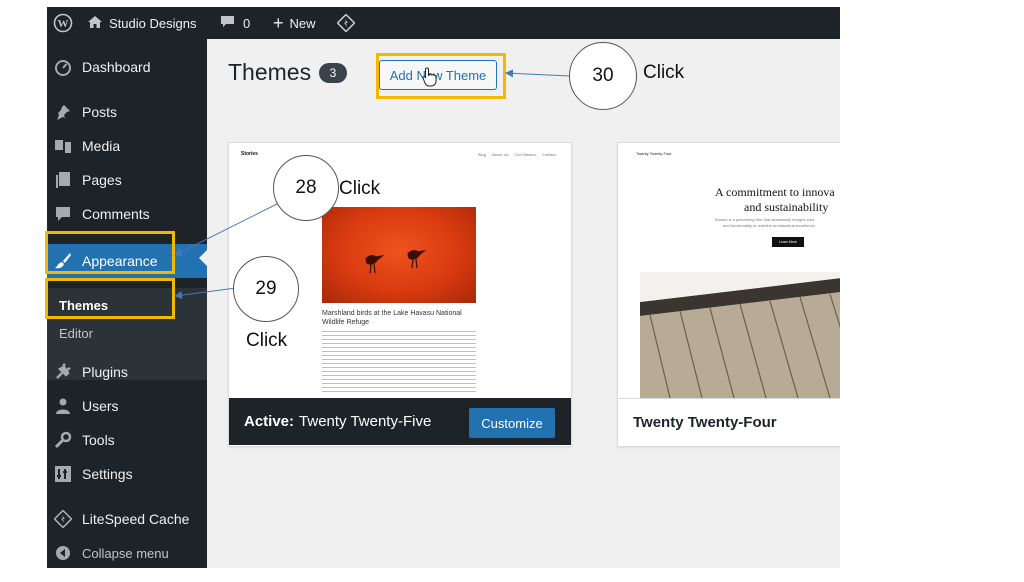 The width and height of the screenshot is (1024, 582). Describe the element at coordinates (360, 188) in the screenshot. I see `step-28-label: Click` at that location.